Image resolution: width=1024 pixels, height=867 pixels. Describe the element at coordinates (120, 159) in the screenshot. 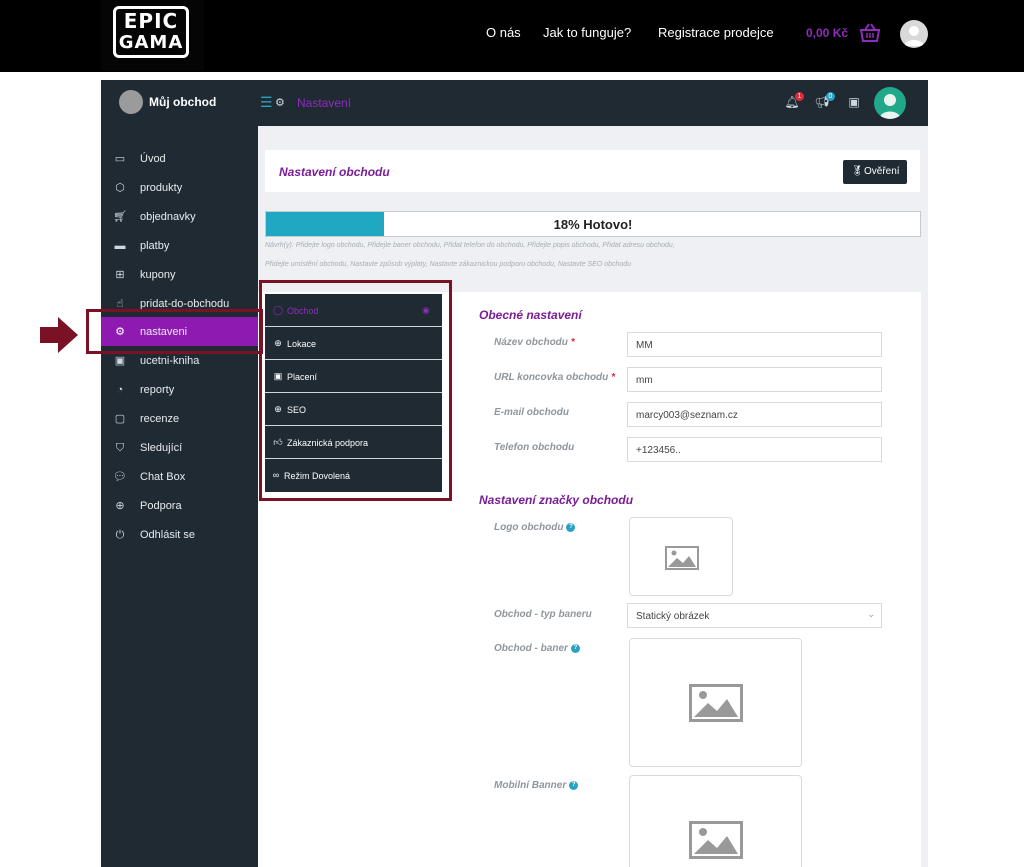

I see `monitor-icon: ▭` at that location.